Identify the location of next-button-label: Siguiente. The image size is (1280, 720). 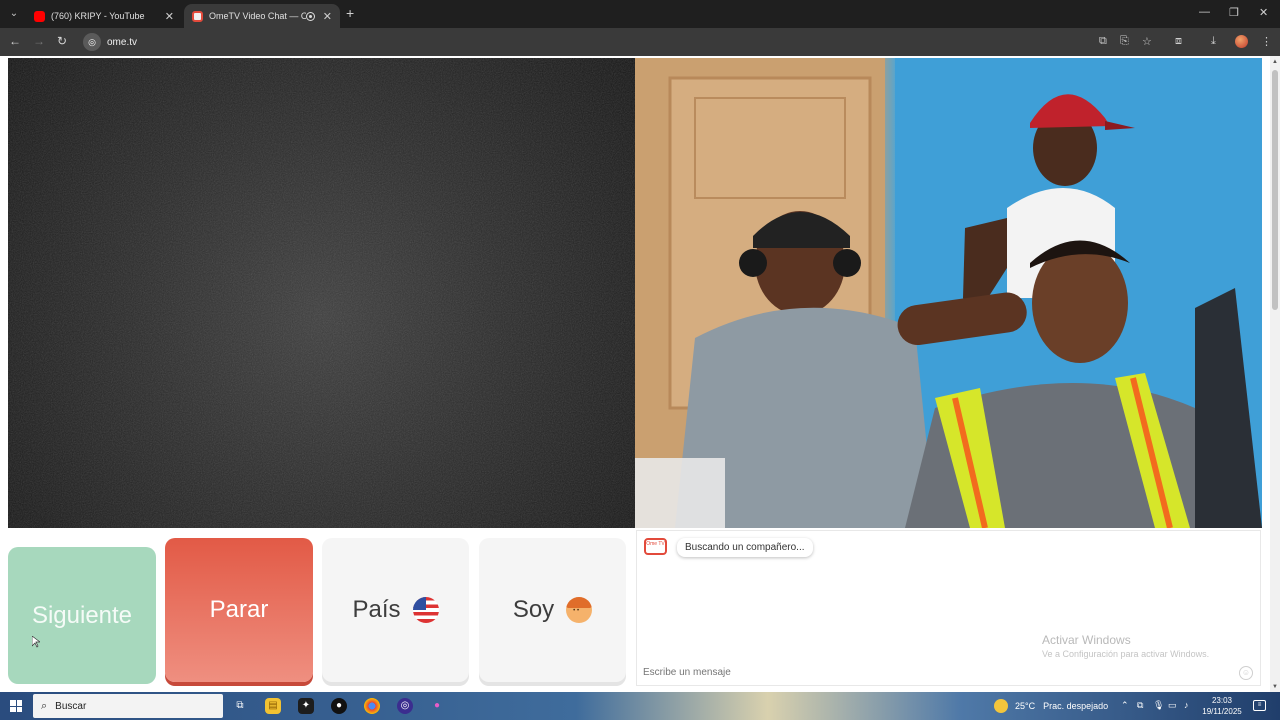
(82, 615).